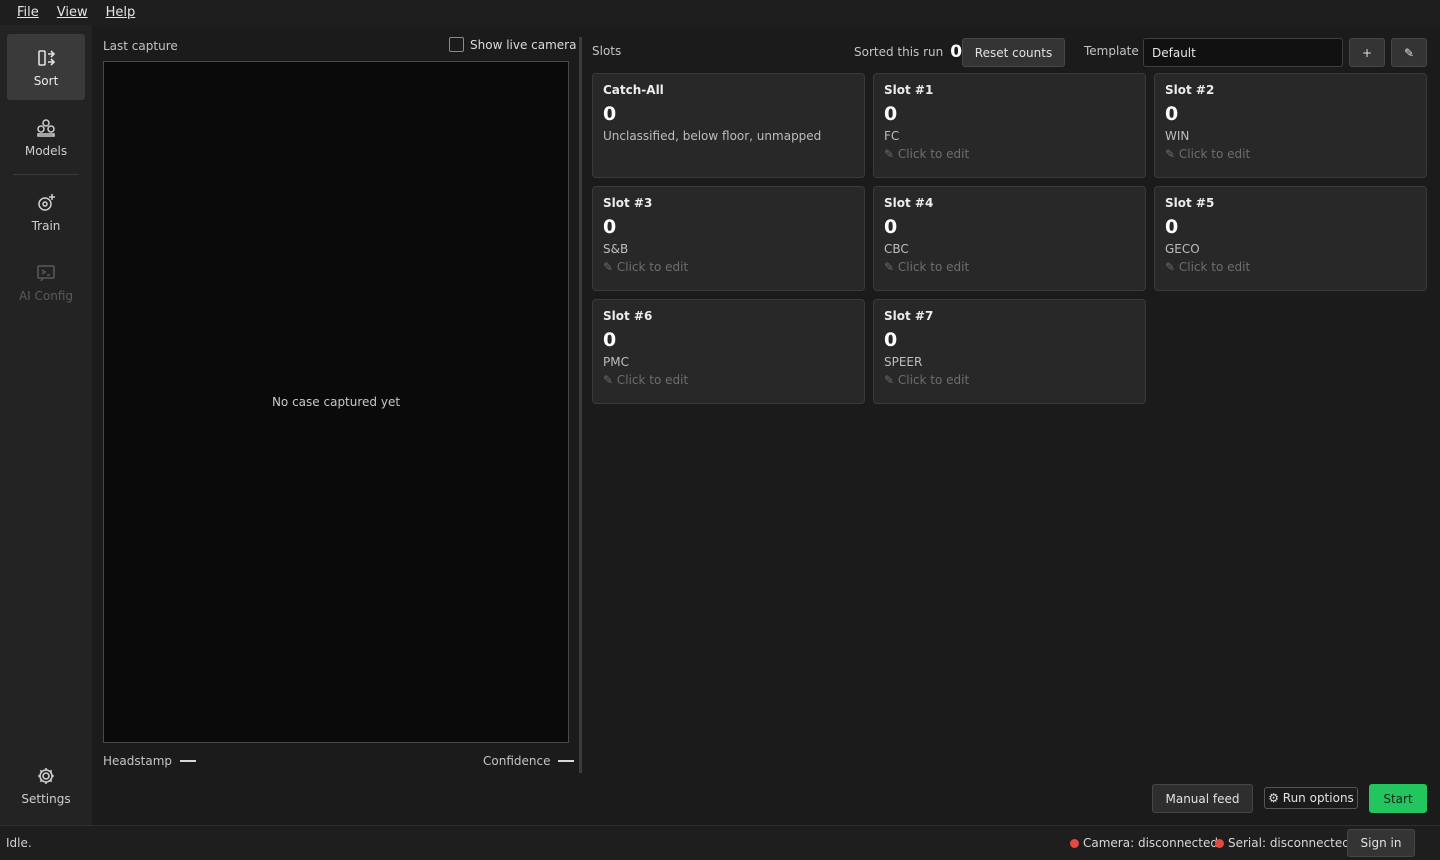 The width and height of the screenshot is (1440, 860). What do you see at coordinates (1009, 125) in the screenshot?
I see `slot-card-1: Slot #1 0 FC ✎ Click to edit` at bounding box center [1009, 125].